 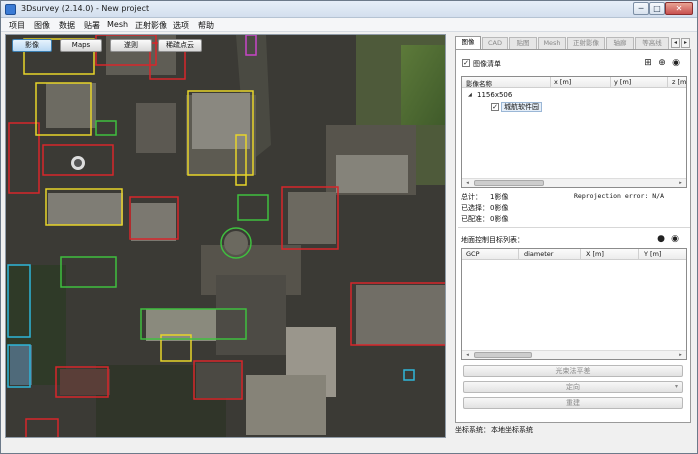 What do you see at coordinates (679, 82) in the screenshot?
I see `col-z: z [m]` at bounding box center [679, 82].